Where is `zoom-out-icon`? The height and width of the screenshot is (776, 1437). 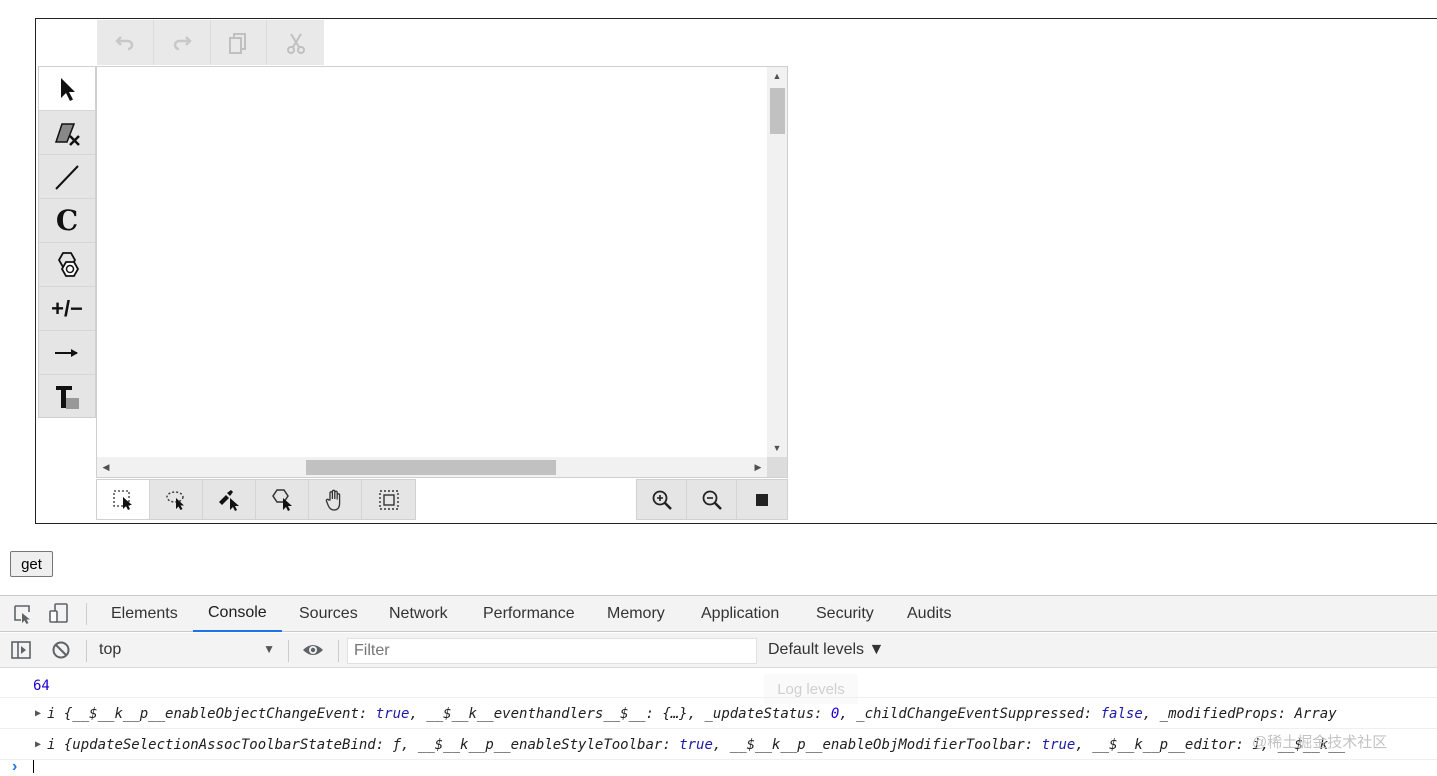 zoom-out-icon is located at coordinates (712, 500).